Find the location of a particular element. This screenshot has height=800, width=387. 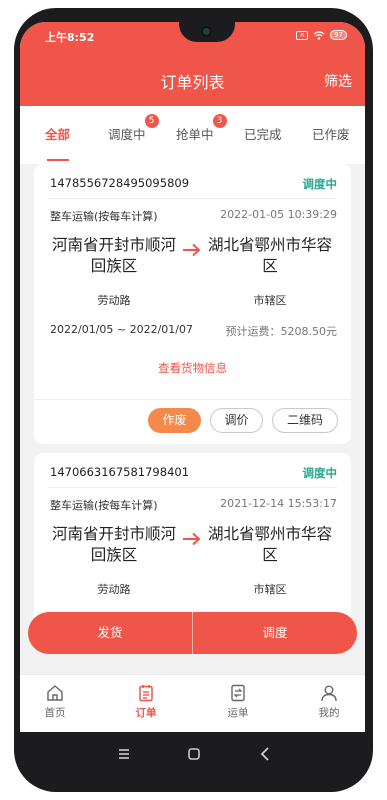

nav-item-orders: 订单 is located at coordinates (146, 702).